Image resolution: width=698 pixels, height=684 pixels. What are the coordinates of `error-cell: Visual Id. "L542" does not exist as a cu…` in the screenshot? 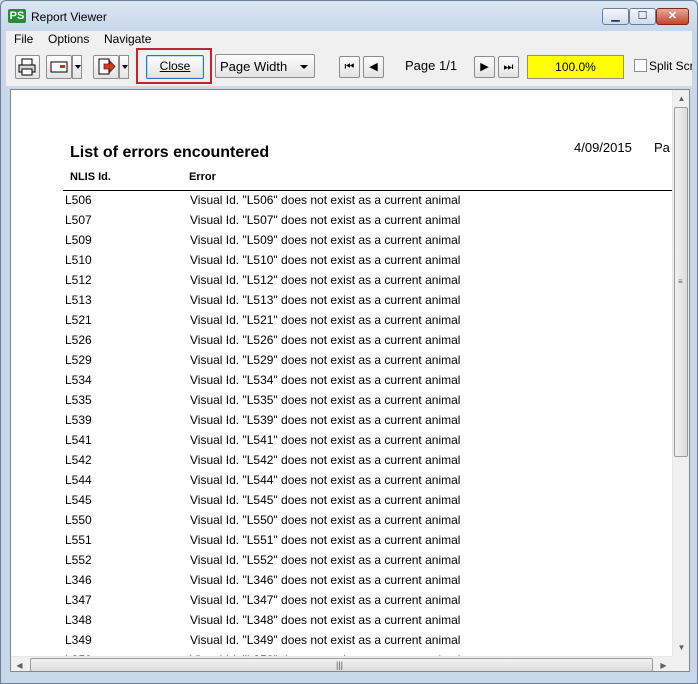 It's located at (325, 460).